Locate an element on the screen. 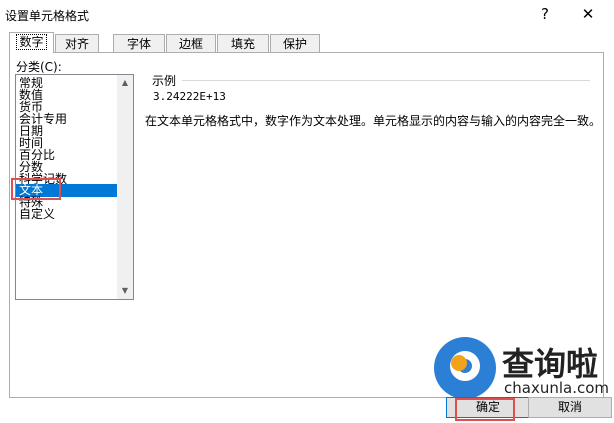 Image resolution: width=614 pixels, height=423 pixels. category-scrollbar: ▲ ▼ is located at coordinates (125, 187).